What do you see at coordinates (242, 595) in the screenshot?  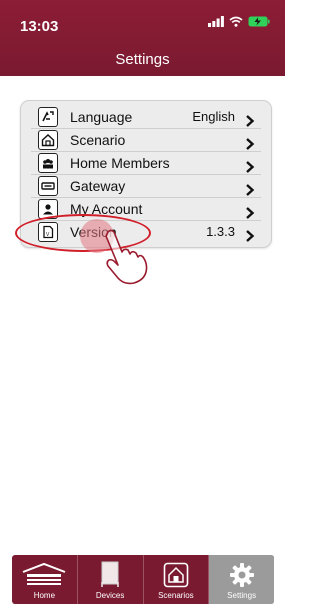 I see `tab-label: Settings` at bounding box center [242, 595].